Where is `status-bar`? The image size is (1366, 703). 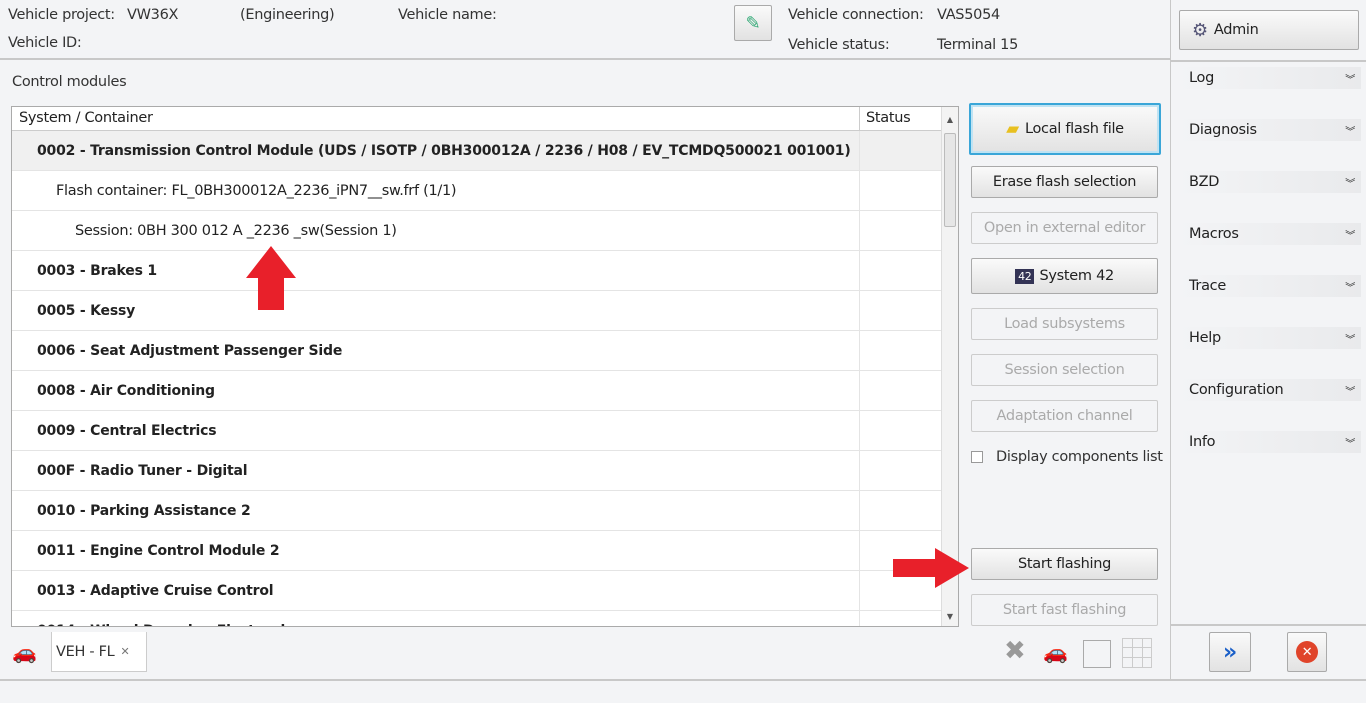
status-bar is located at coordinates (683, 691).